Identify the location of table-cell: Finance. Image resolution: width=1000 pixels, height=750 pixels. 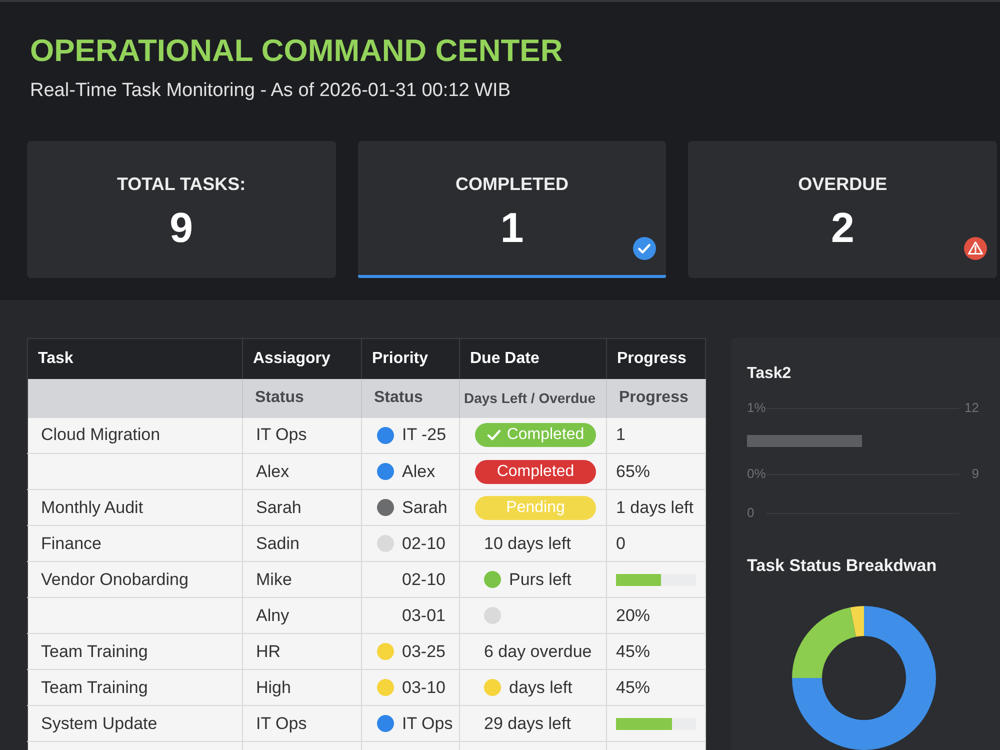
(135, 544).